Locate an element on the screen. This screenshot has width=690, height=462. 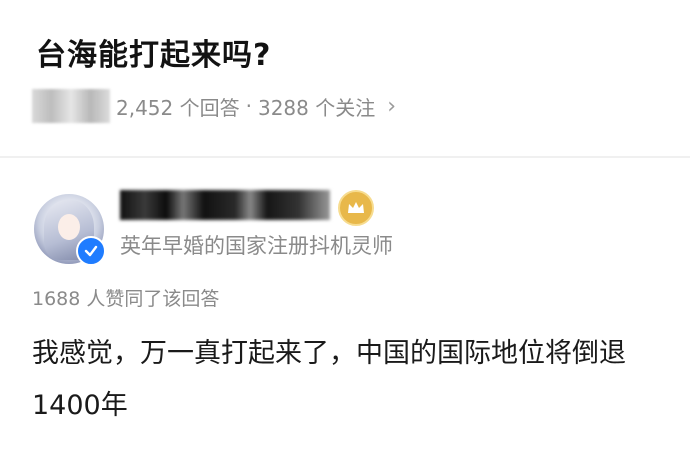
question-title: 台海能打起来吗? is located at coordinates (153, 52).